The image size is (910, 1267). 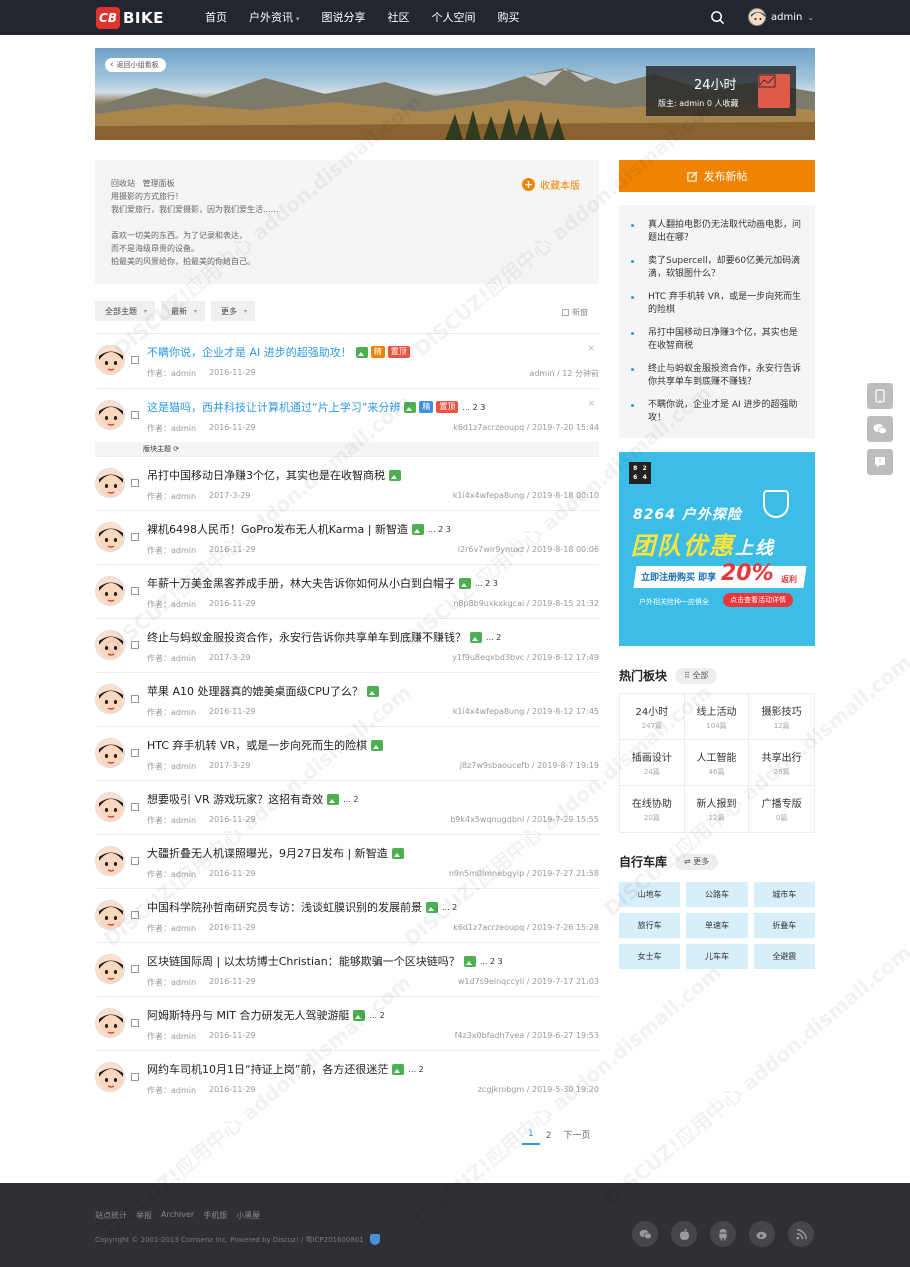 I want to click on nav-item-buy: 购买, so click(x=509, y=17).